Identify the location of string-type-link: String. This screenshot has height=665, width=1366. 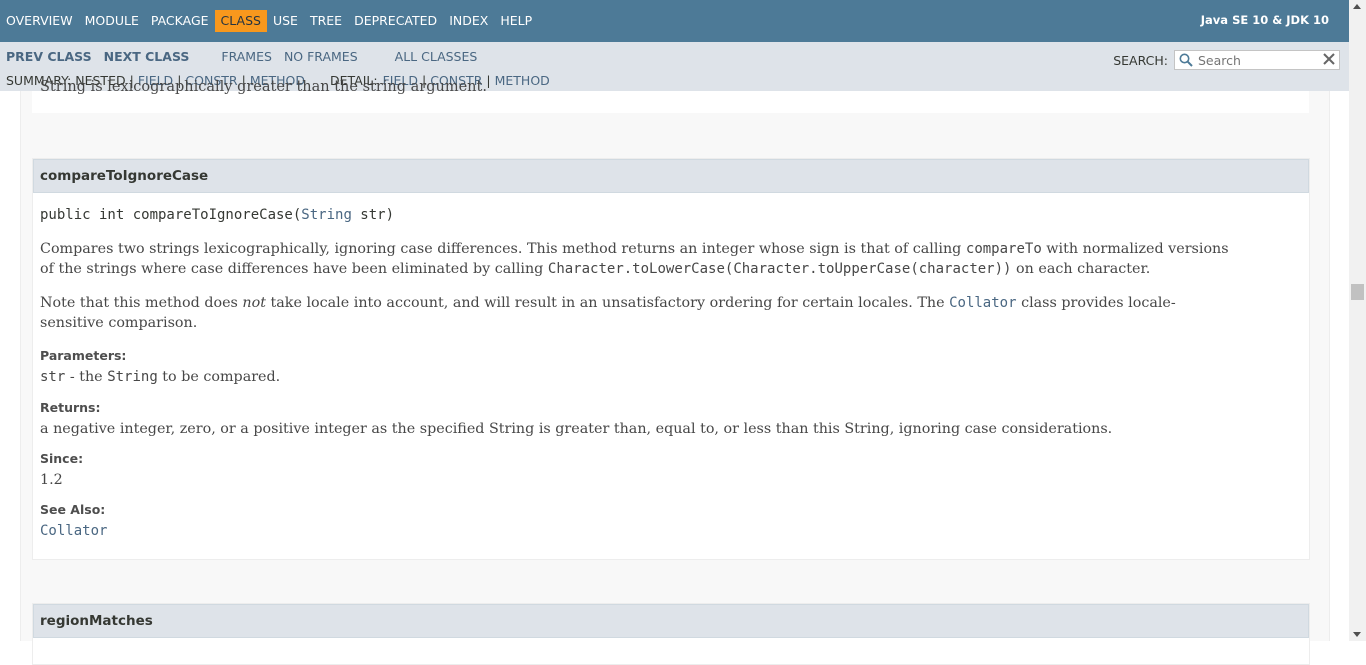
(326, 215).